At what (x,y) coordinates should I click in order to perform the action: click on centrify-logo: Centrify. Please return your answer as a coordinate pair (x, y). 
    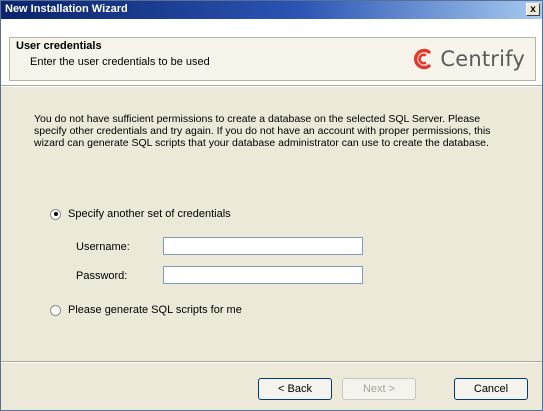
    Looking at the image, I should click on (467, 59).